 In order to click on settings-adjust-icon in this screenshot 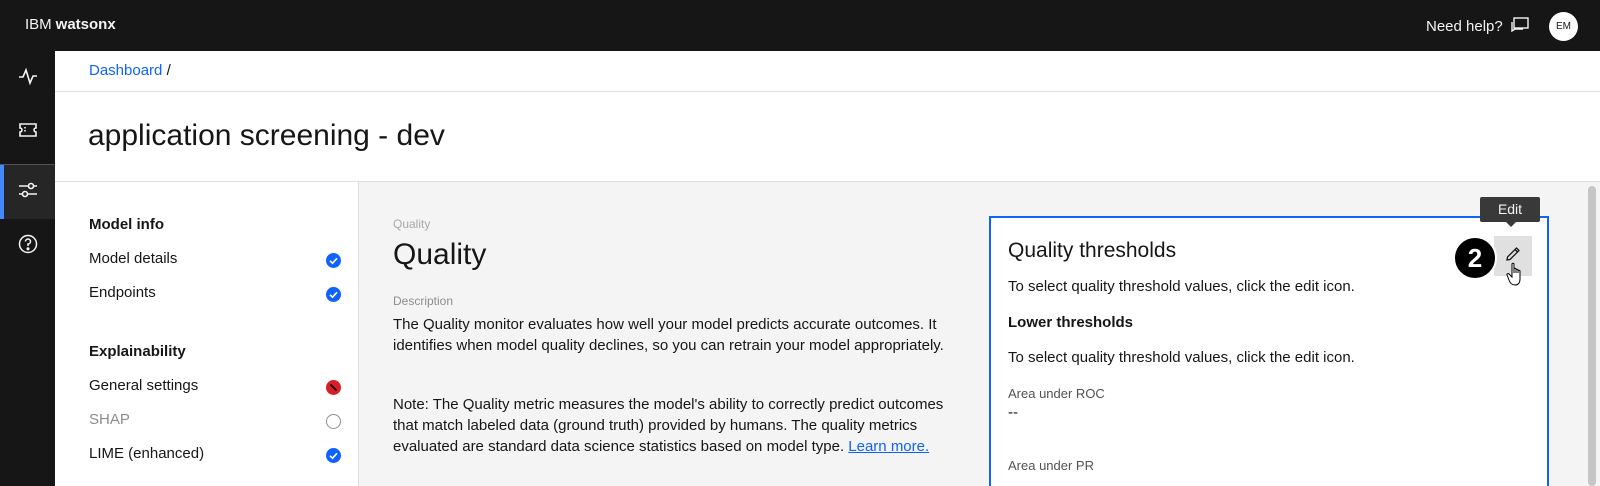, I will do `click(28, 192)`.